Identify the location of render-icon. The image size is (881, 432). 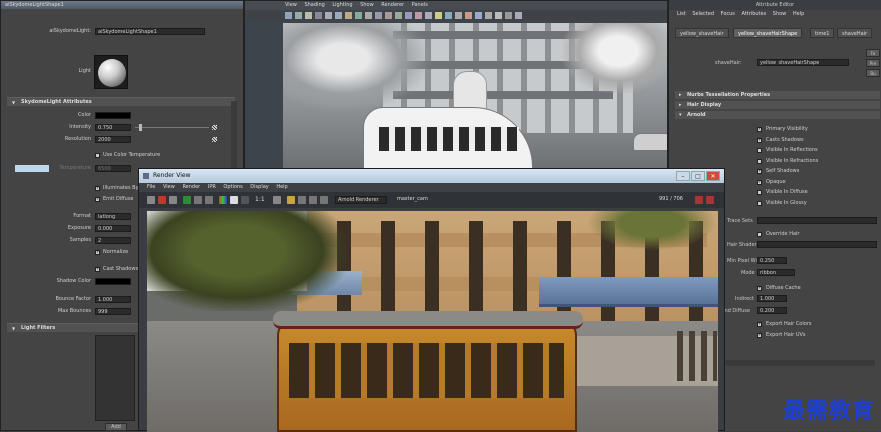
(151, 200).